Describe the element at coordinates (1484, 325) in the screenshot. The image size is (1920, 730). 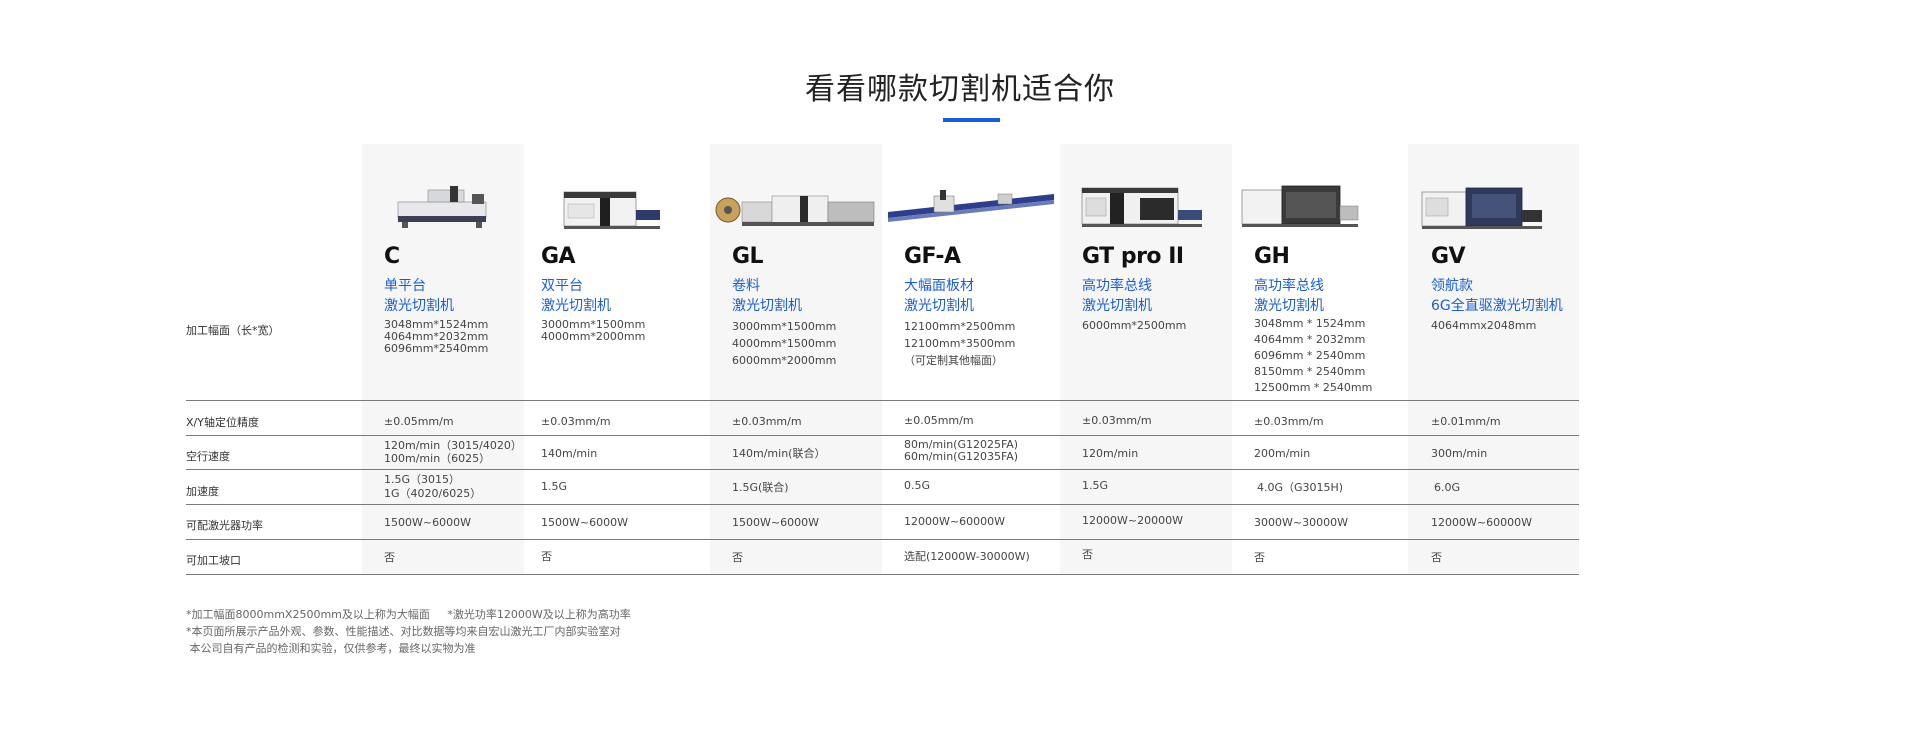
I see `spec-size-gv: 4064mmx2048mm` at that location.